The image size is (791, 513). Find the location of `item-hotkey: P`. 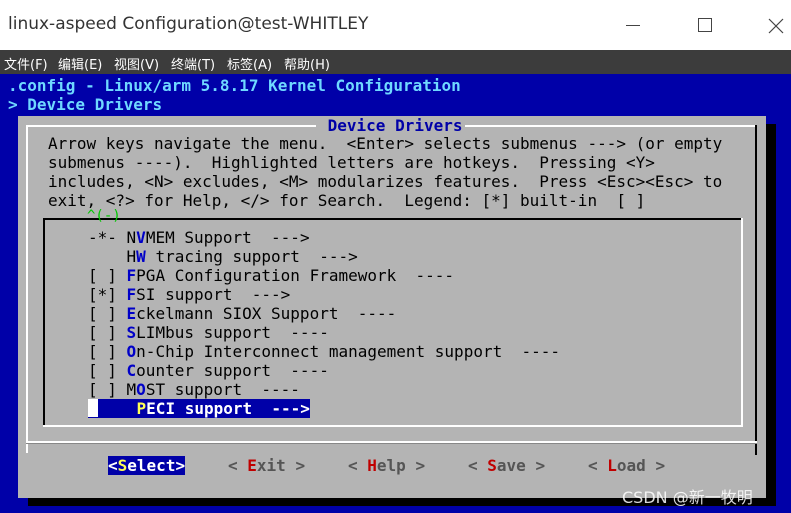

item-hotkey: P is located at coordinates (141, 408).